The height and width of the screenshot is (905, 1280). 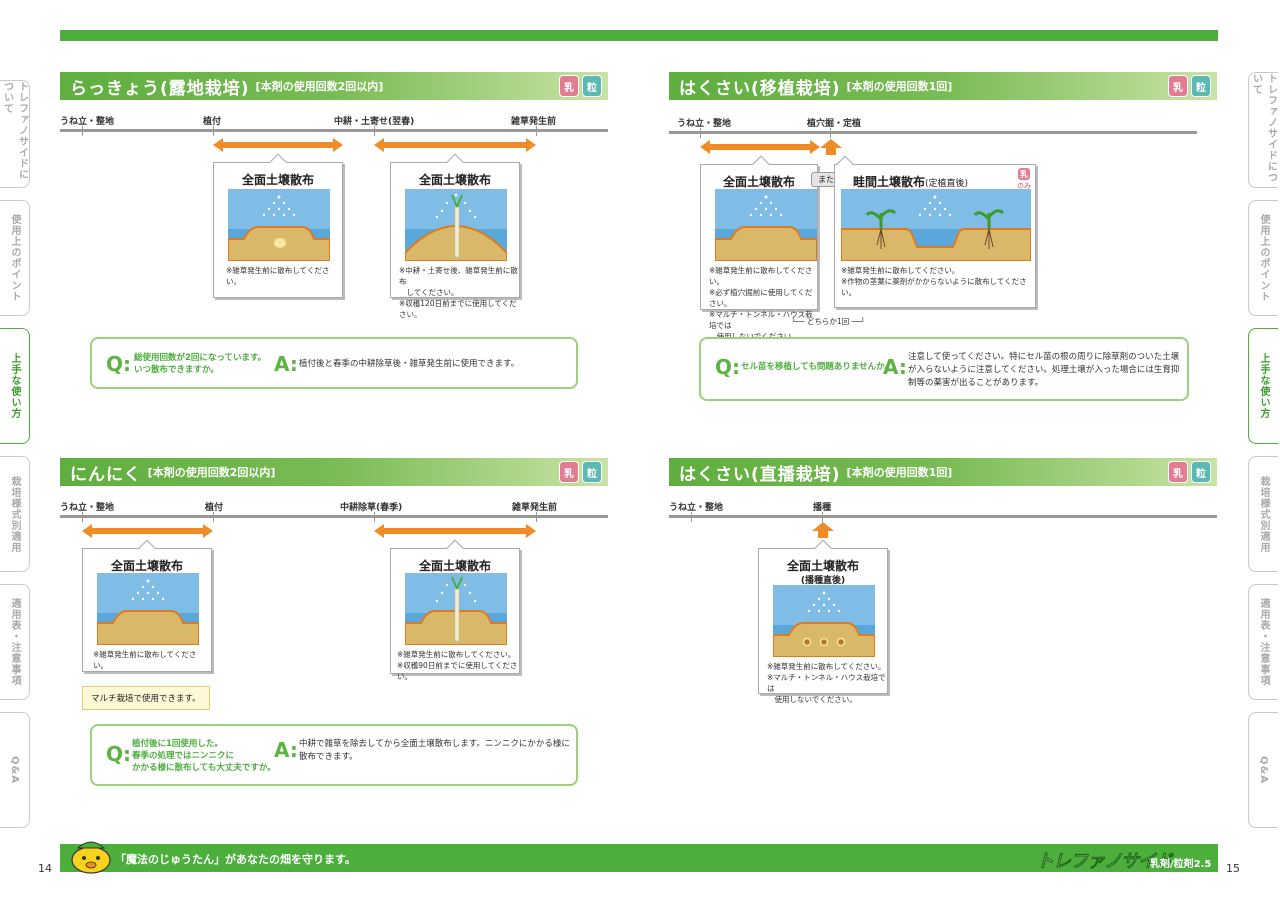 I want to click on either-label: └── どちらか1回 ──┘, so click(x=828, y=321).